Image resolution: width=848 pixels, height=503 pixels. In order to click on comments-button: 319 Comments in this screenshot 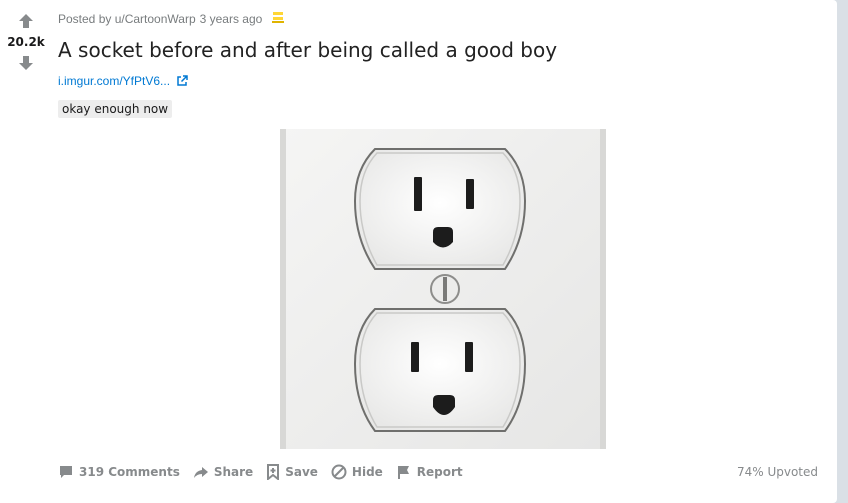, I will do `click(119, 472)`.